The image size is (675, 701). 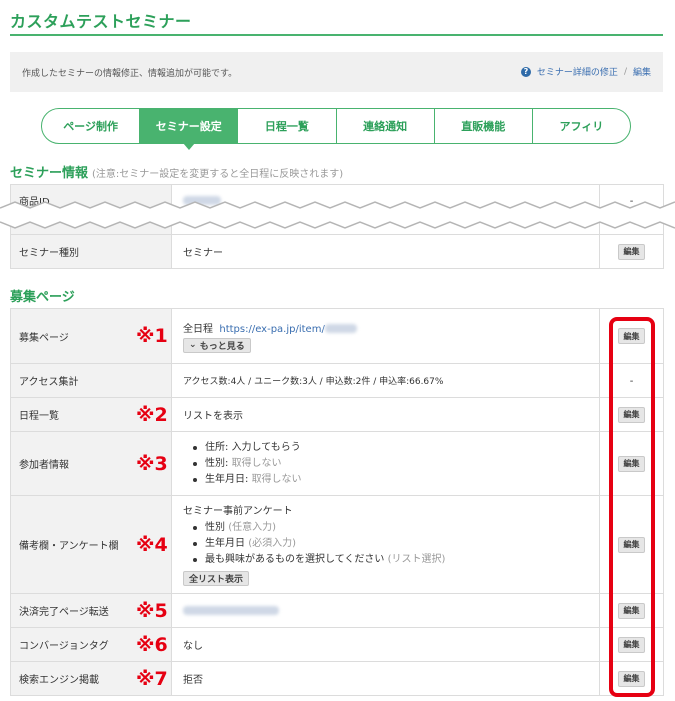 What do you see at coordinates (91, 251) in the screenshot?
I see `seminar-type-label: セミナー種別` at bounding box center [91, 251].